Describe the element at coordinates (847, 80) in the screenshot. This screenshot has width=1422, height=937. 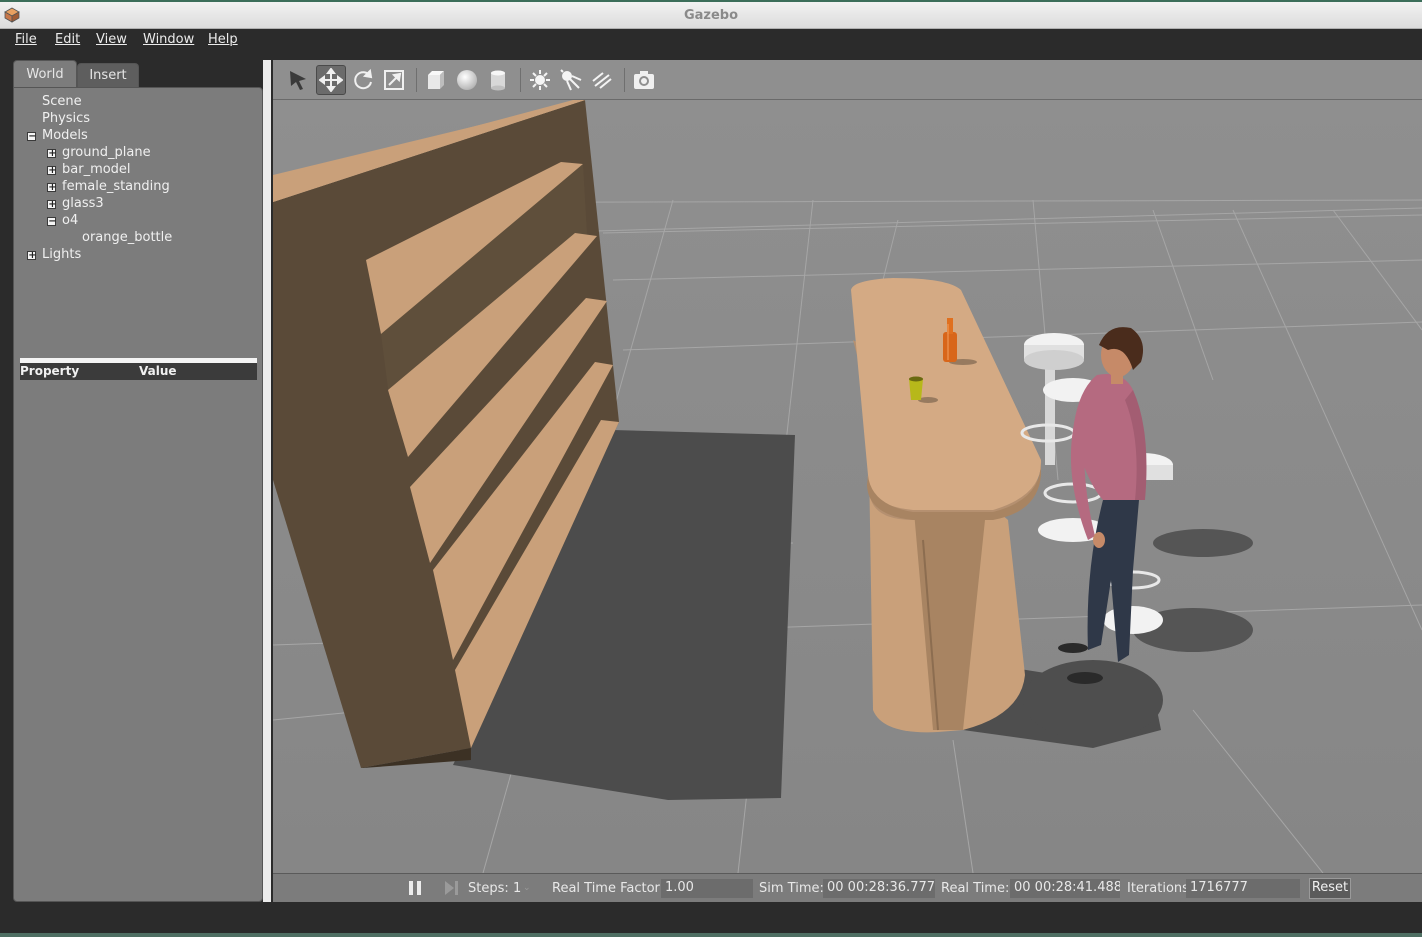
I see `toolbar` at that location.